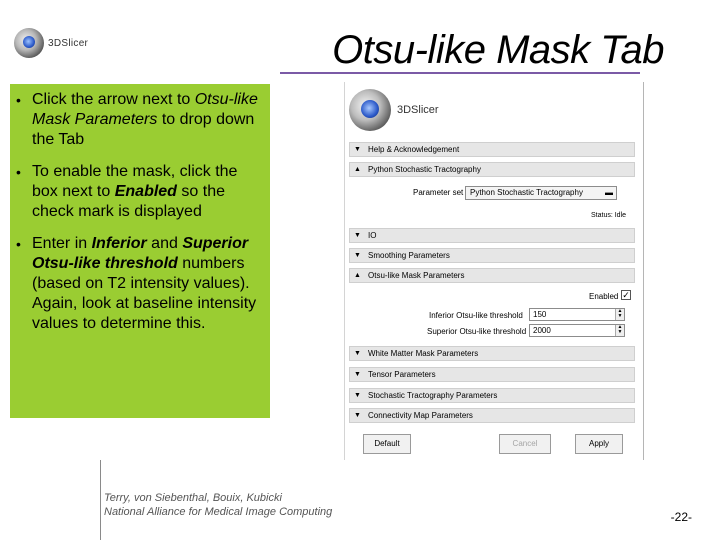 This screenshot has height=540, width=720. Describe the element at coordinates (577, 314) in the screenshot. I see `inferior-threshold-input: 150 ▲ ▼` at that location.